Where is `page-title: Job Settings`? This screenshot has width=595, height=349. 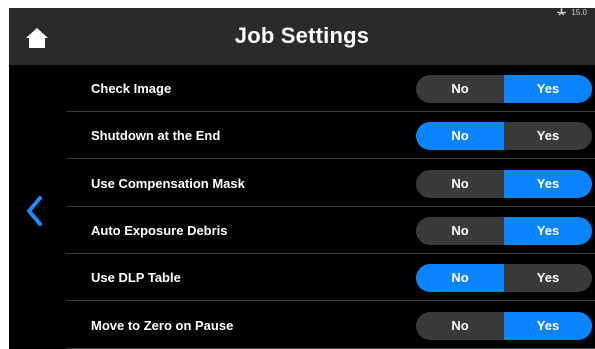
page-title: Job Settings is located at coordinates (302, 35).